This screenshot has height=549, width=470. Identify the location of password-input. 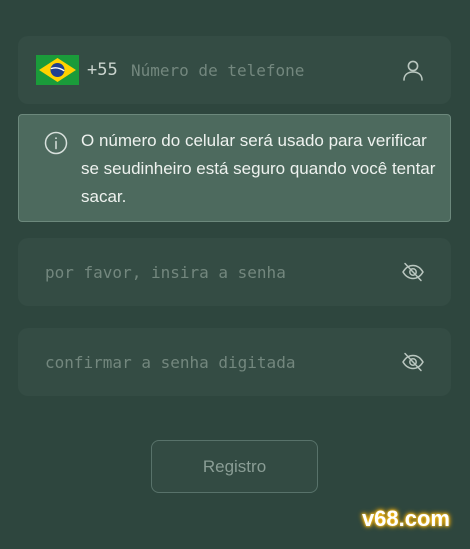
(220, 272).